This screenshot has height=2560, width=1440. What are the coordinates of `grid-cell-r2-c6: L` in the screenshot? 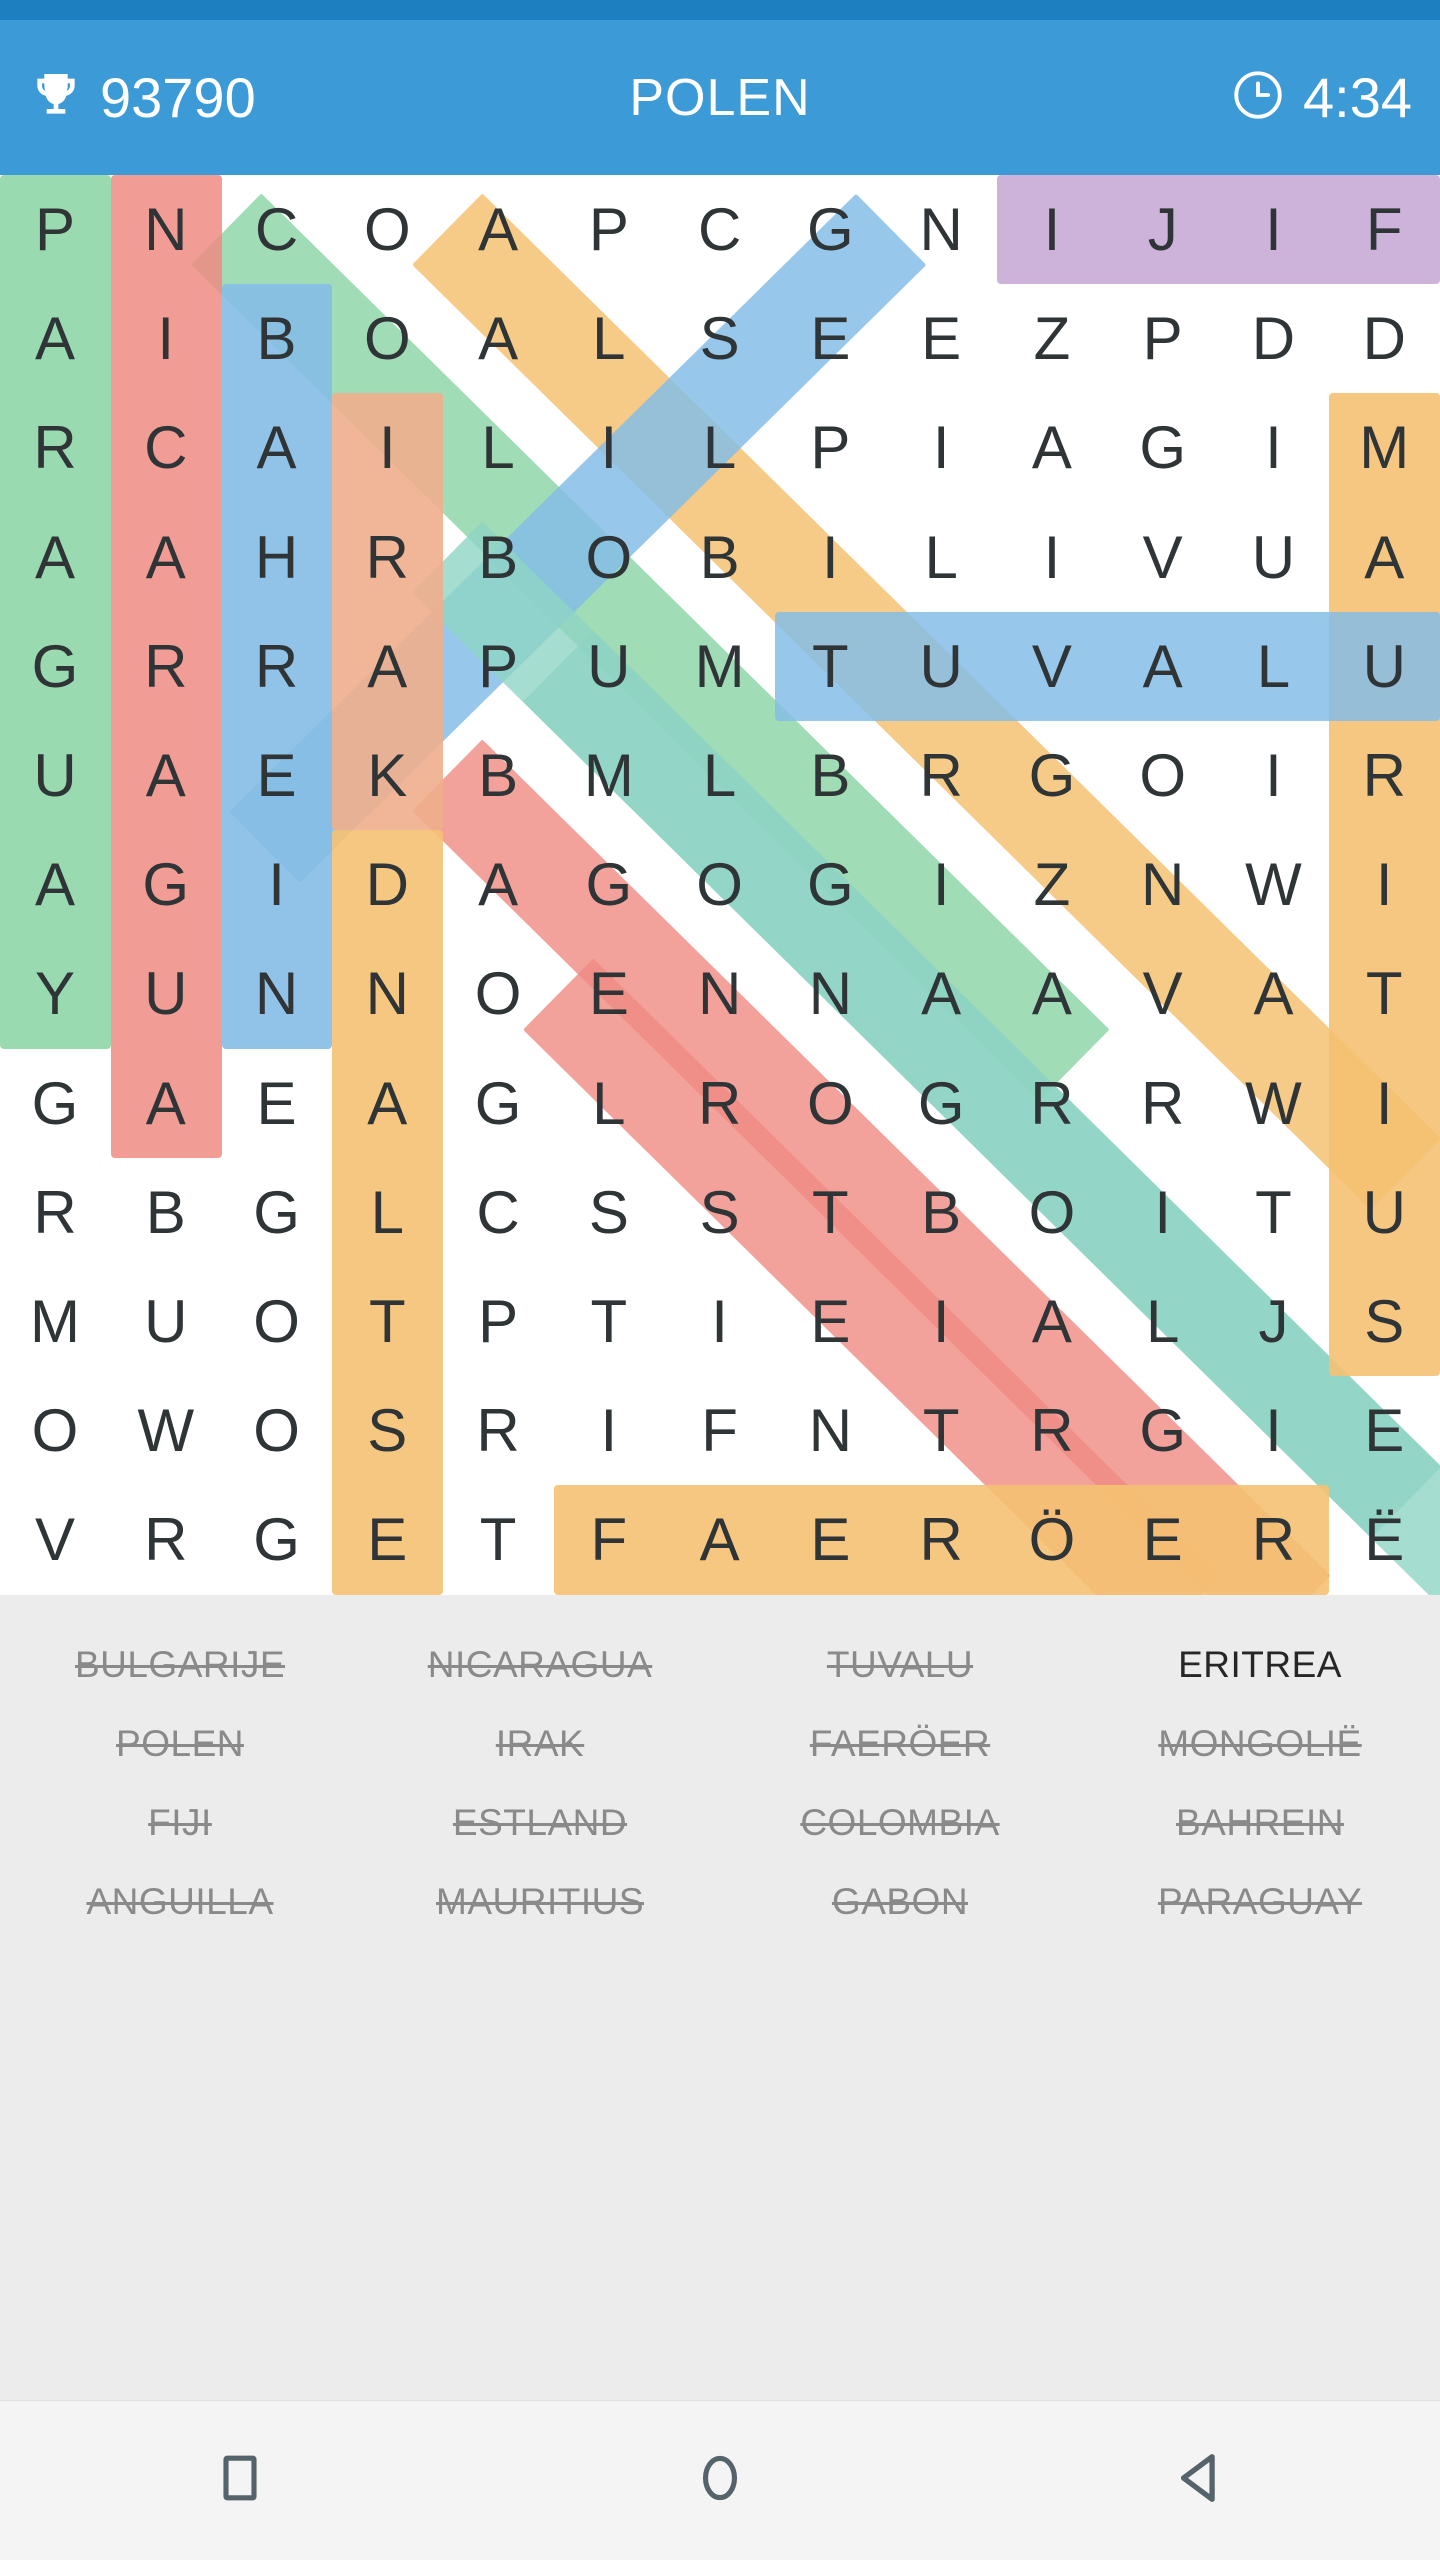 It's located at (609, 338).